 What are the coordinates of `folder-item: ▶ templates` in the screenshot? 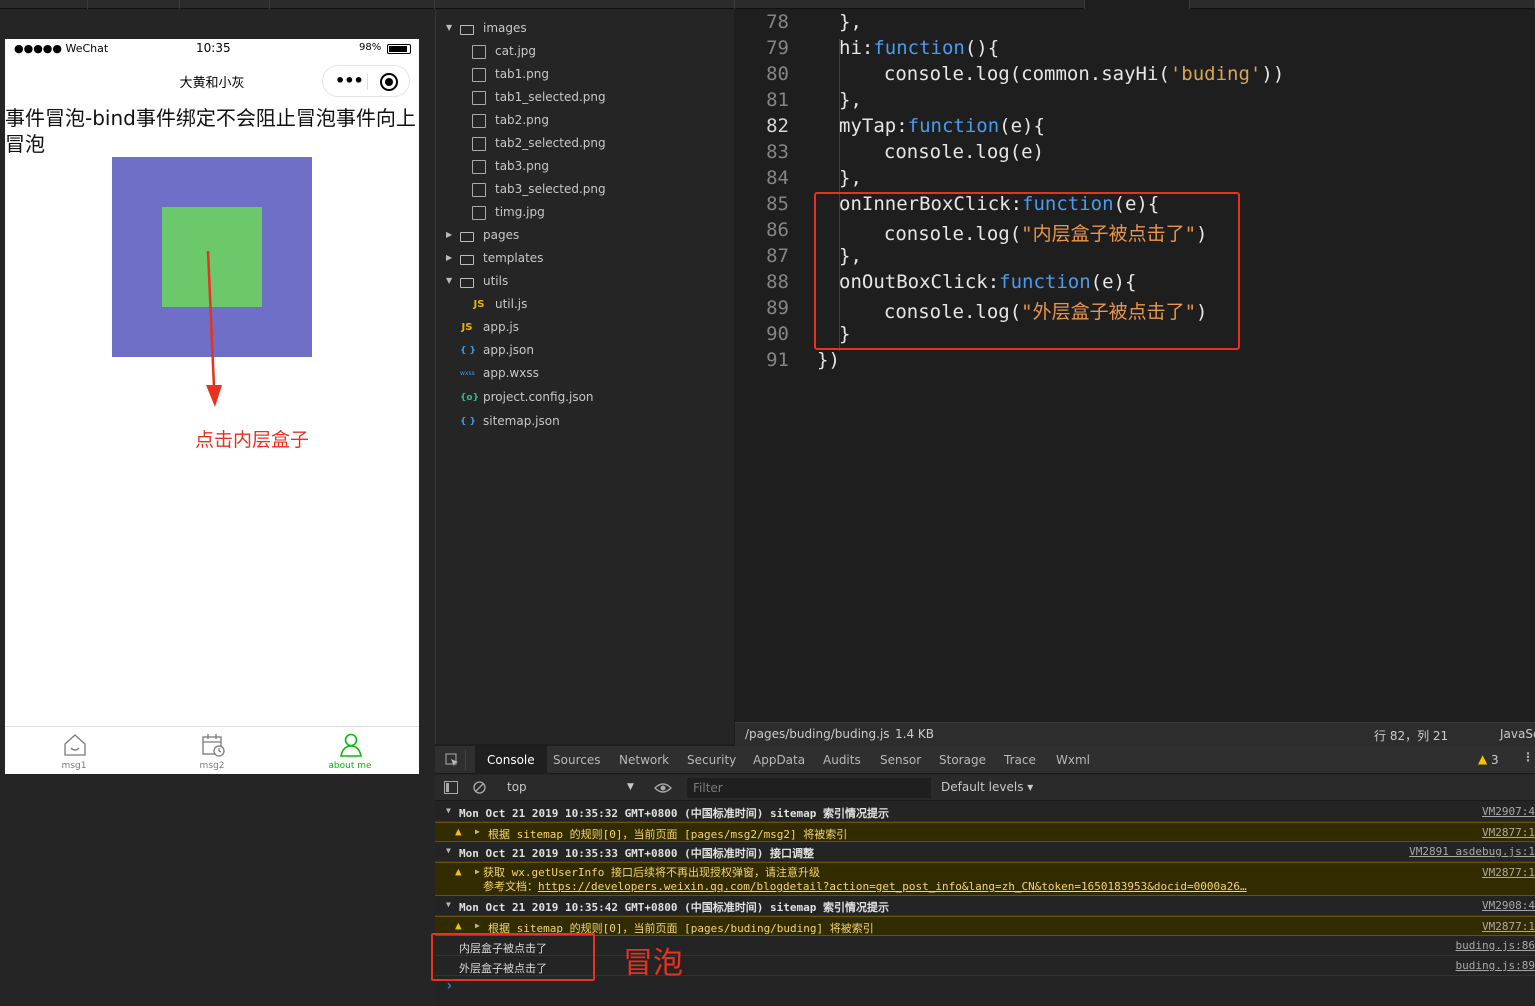 It's located at (586, 259).